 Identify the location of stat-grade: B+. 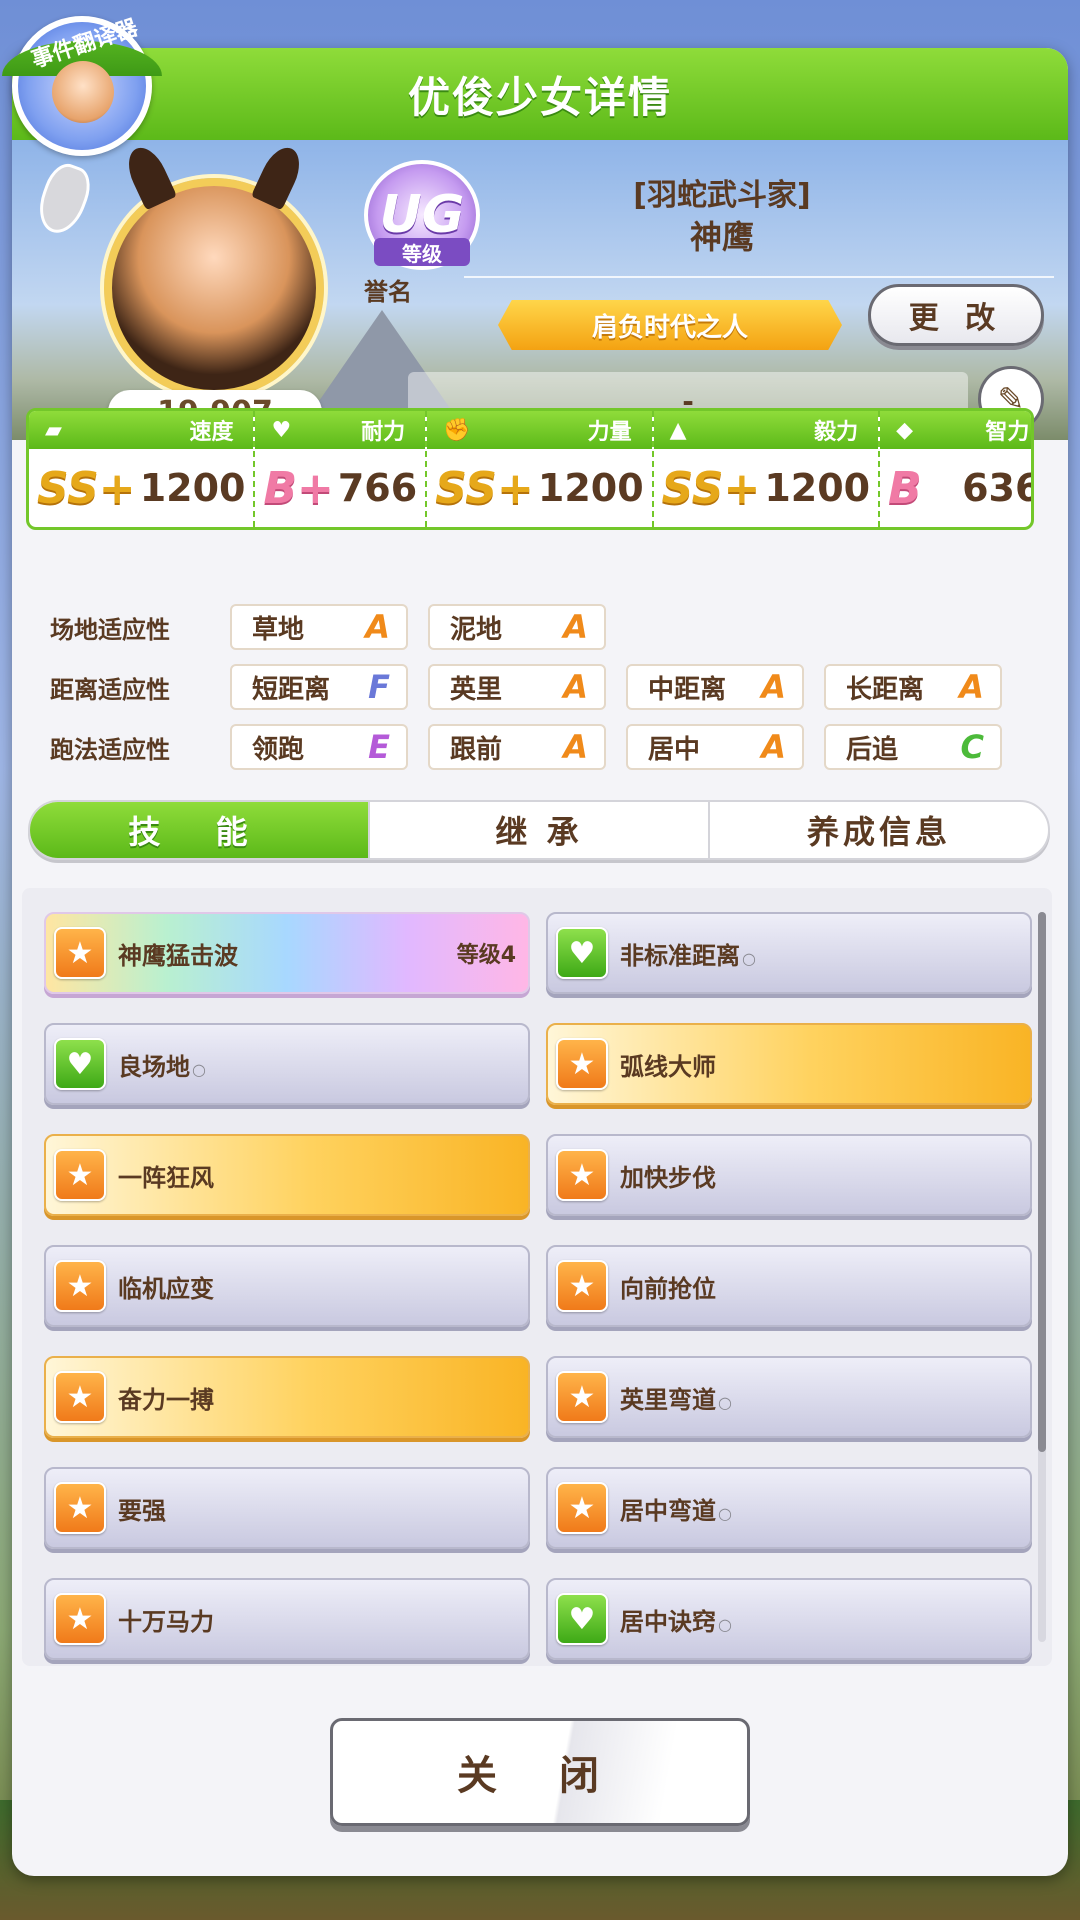
(298, 488).